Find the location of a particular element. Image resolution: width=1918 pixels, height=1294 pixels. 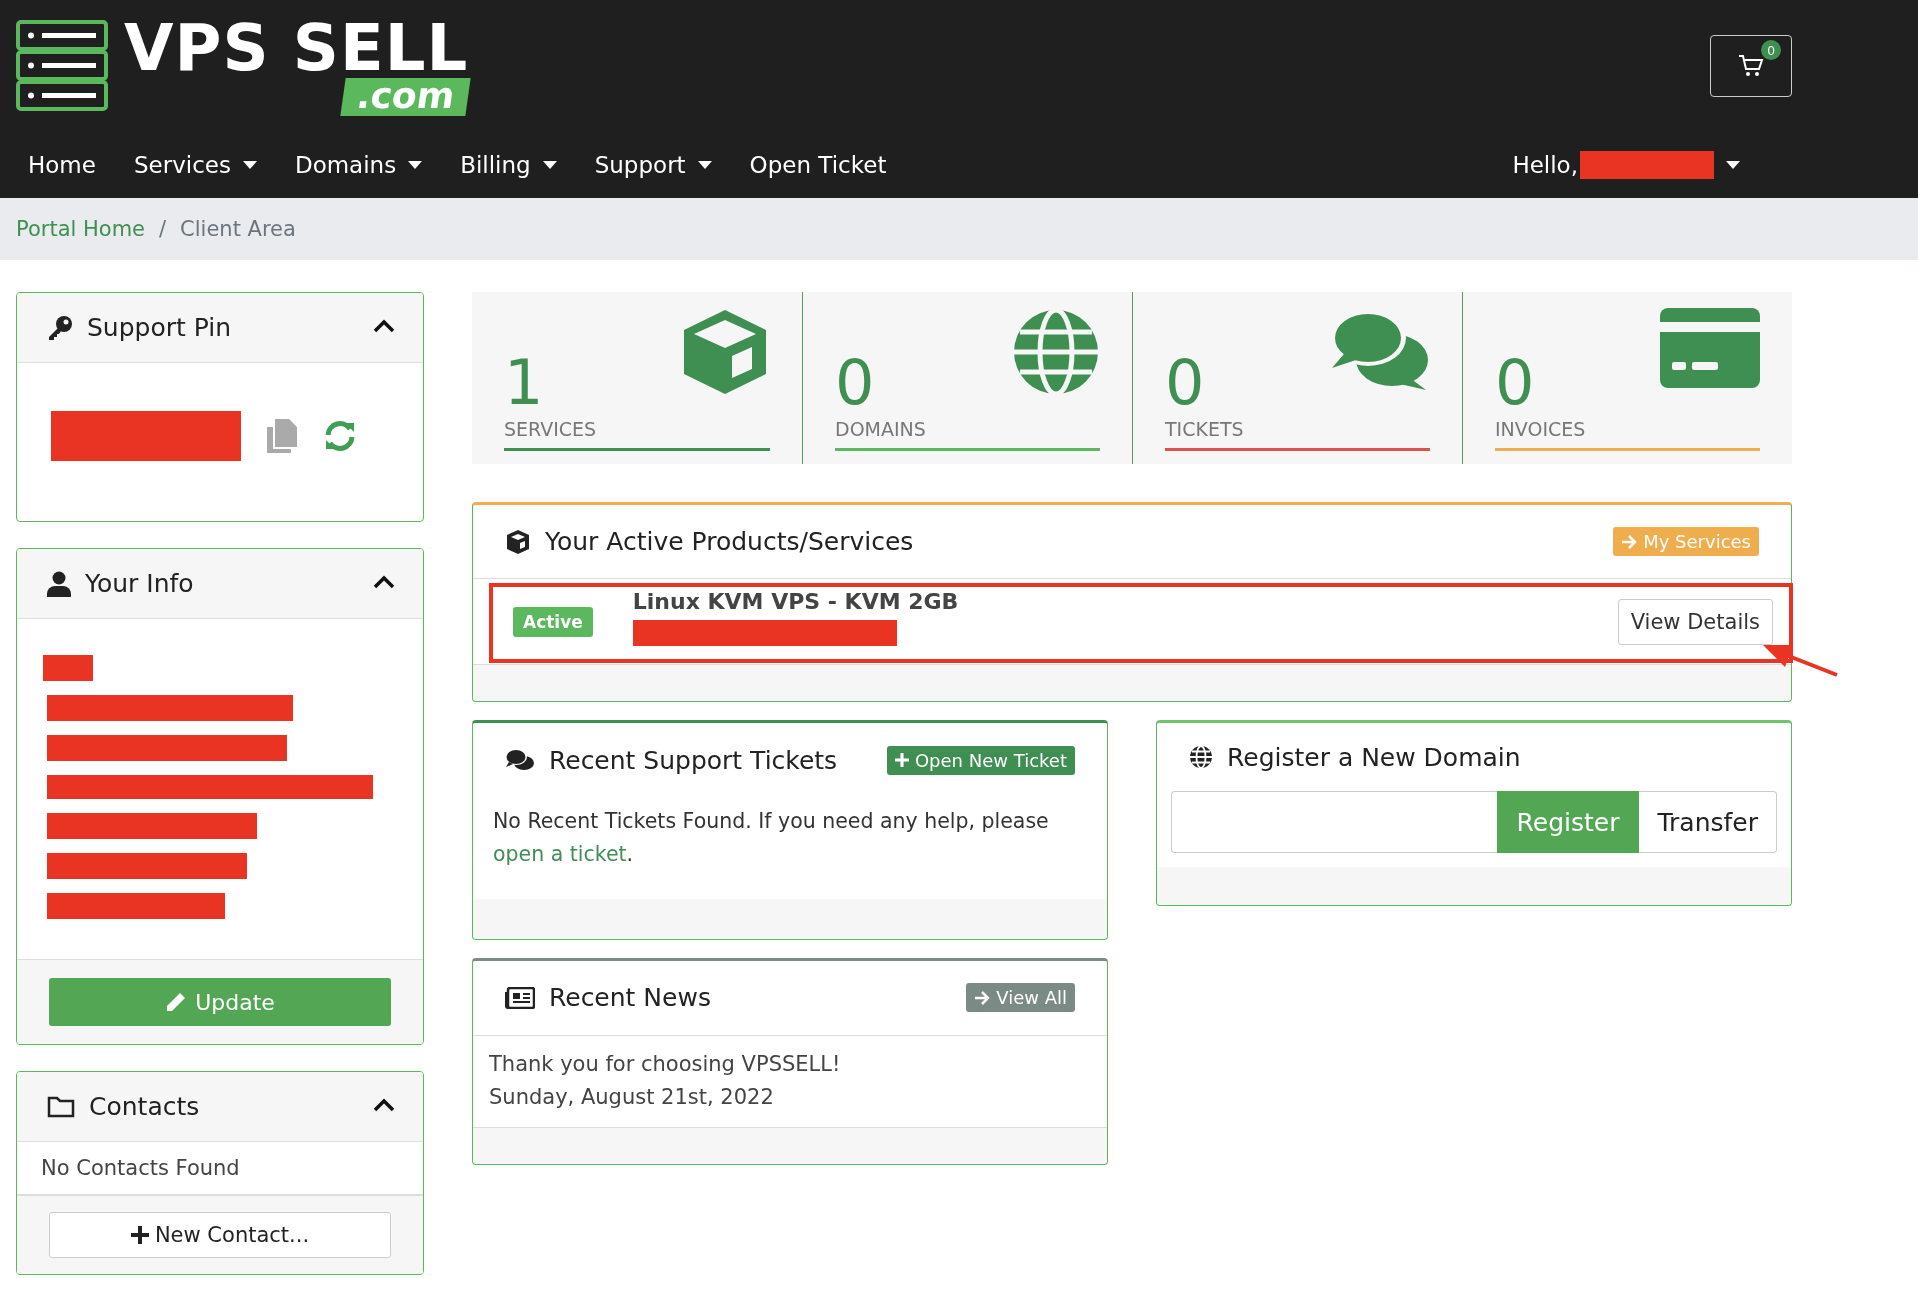

card-title: Contacts is located at coordinates (144, 1106).